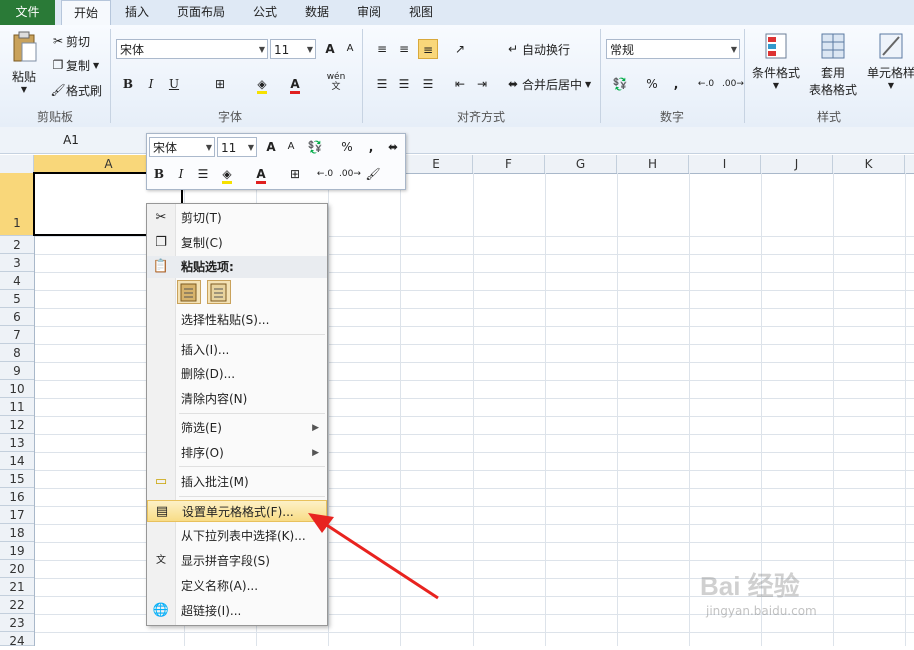 The width and height of the screenshot is (914, 650). I want to click on column-header: G, so click(581, 164).